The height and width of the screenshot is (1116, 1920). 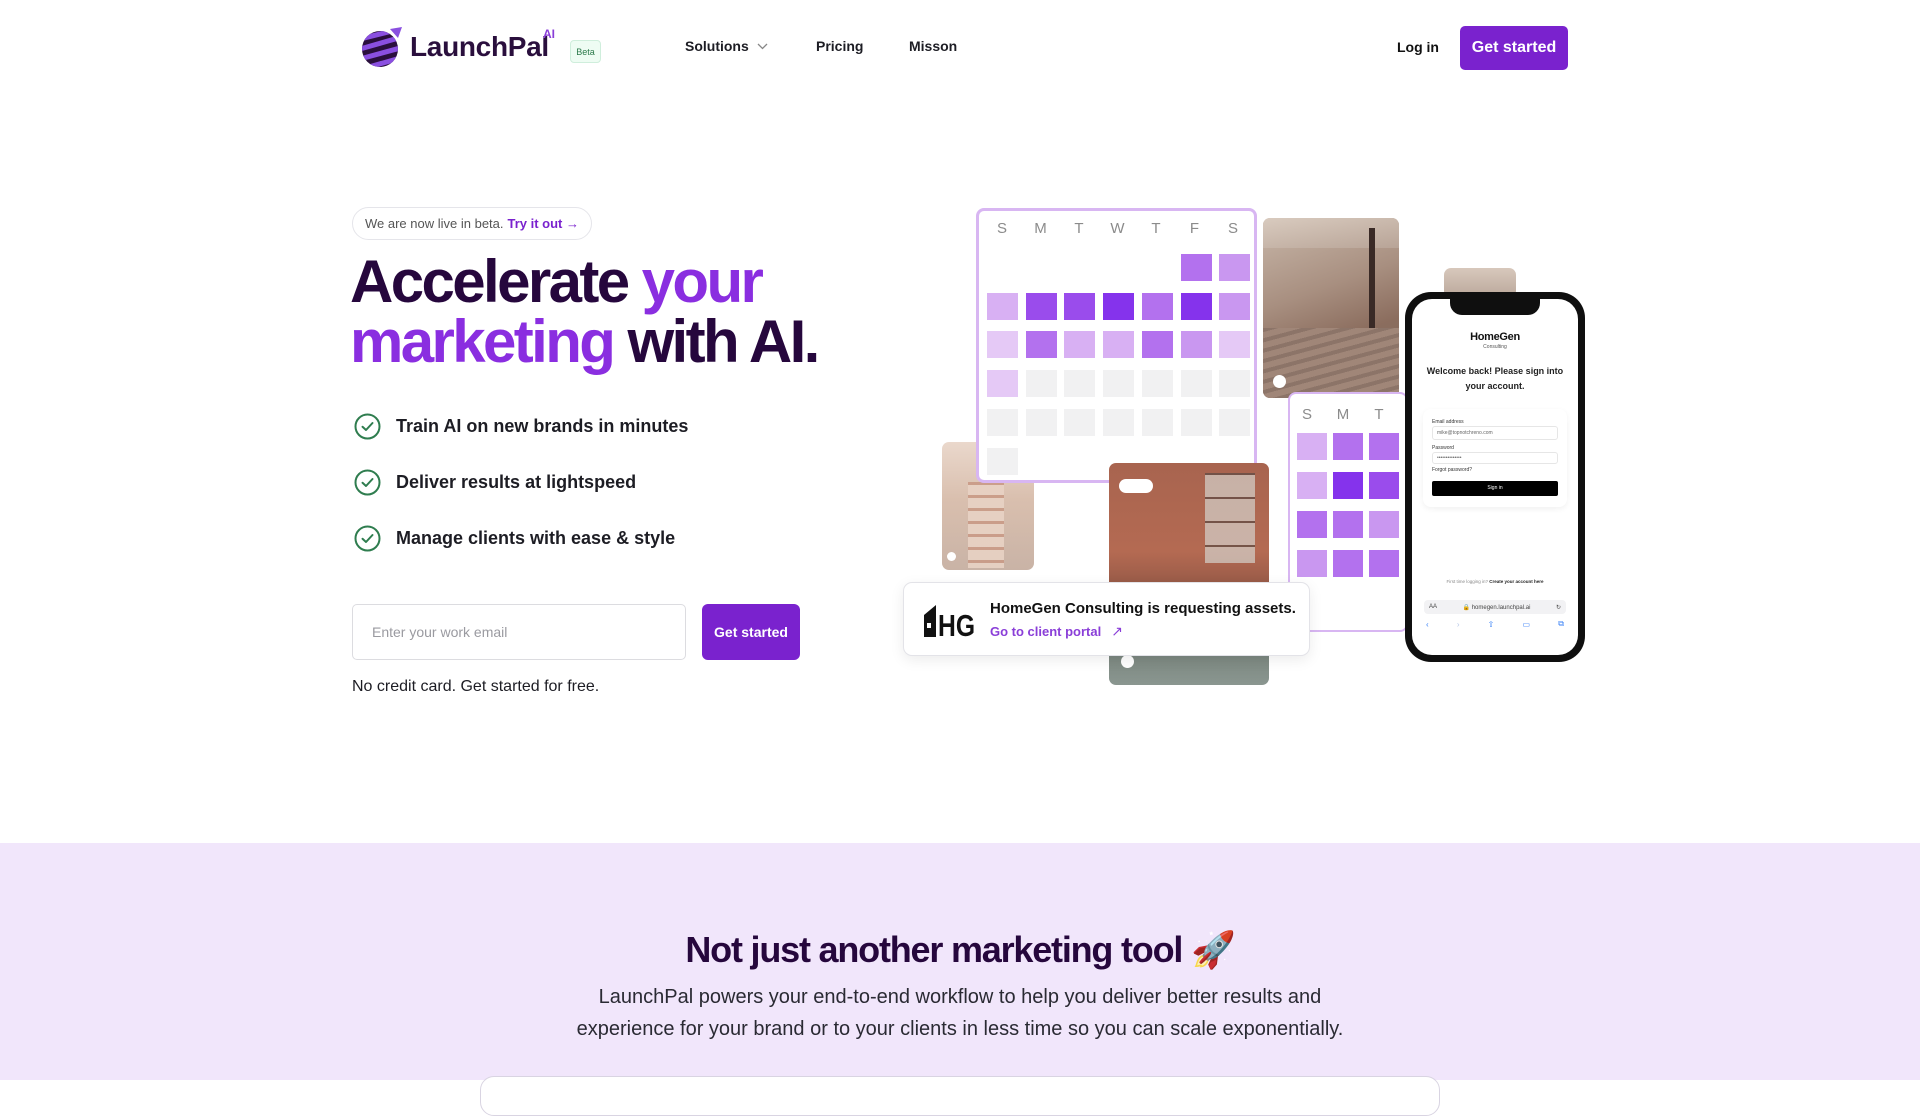 I want to click on photo-bridge, so click(x=1331, y=308).